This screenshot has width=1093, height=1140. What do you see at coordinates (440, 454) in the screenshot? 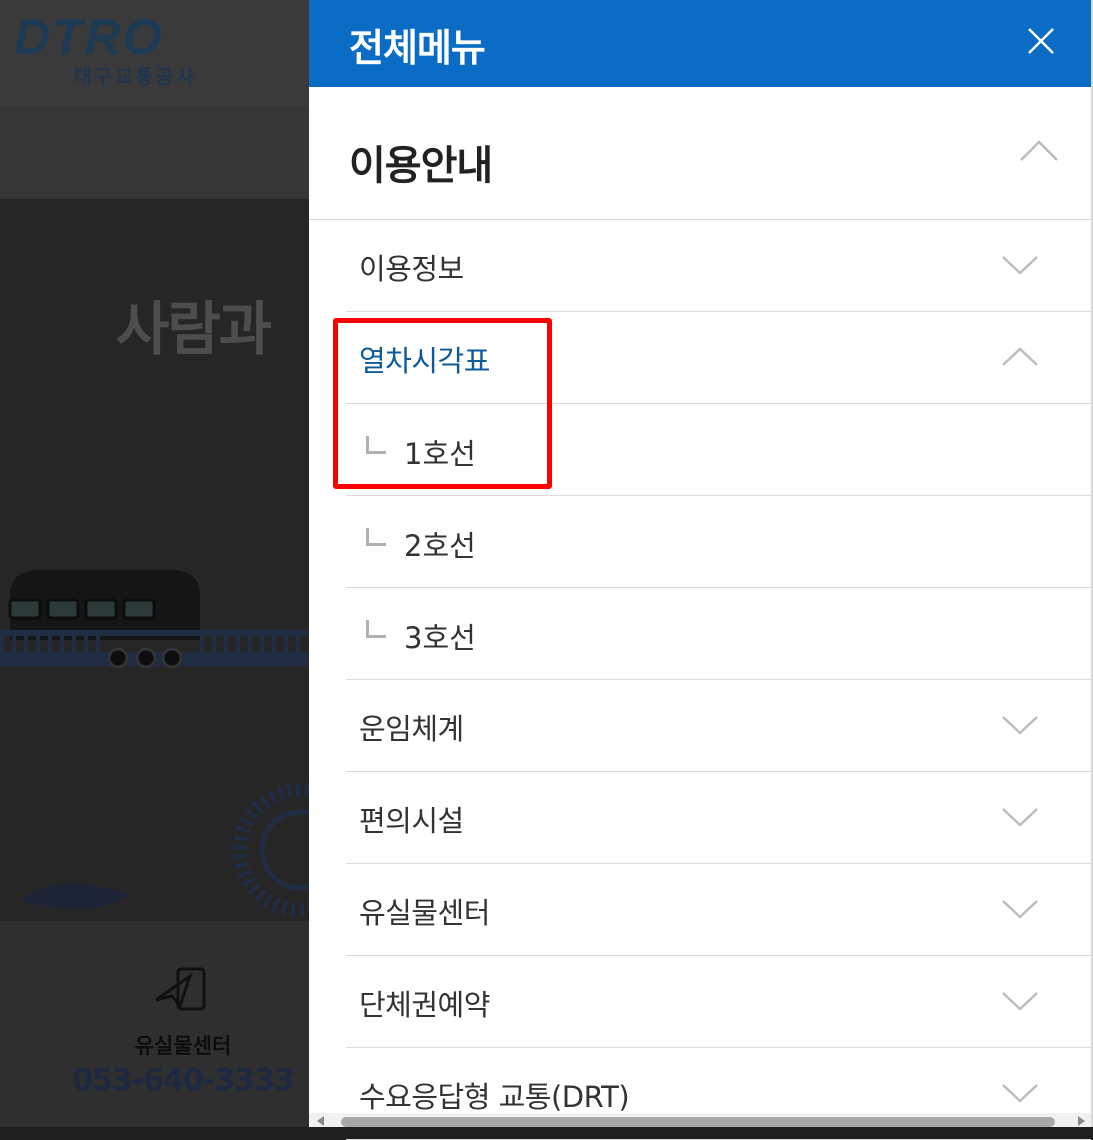
I see `submenu-label: 1호선` at bounding box center [440, 454].